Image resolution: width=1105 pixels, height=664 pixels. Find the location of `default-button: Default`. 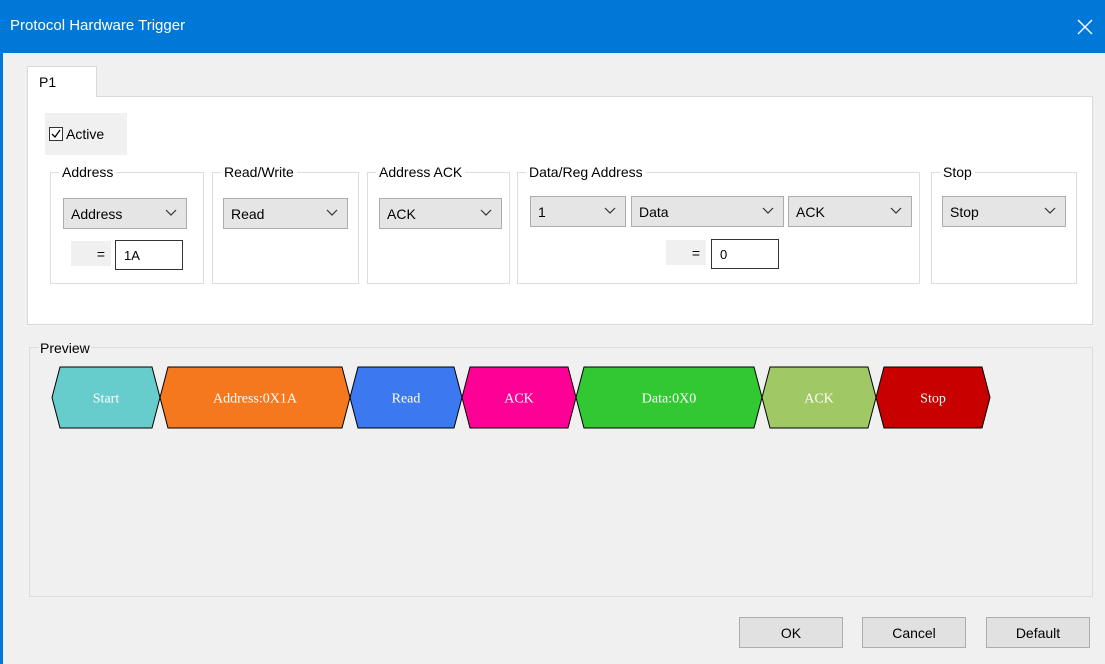

default-button: Default is located at coordinates (1038, 632).